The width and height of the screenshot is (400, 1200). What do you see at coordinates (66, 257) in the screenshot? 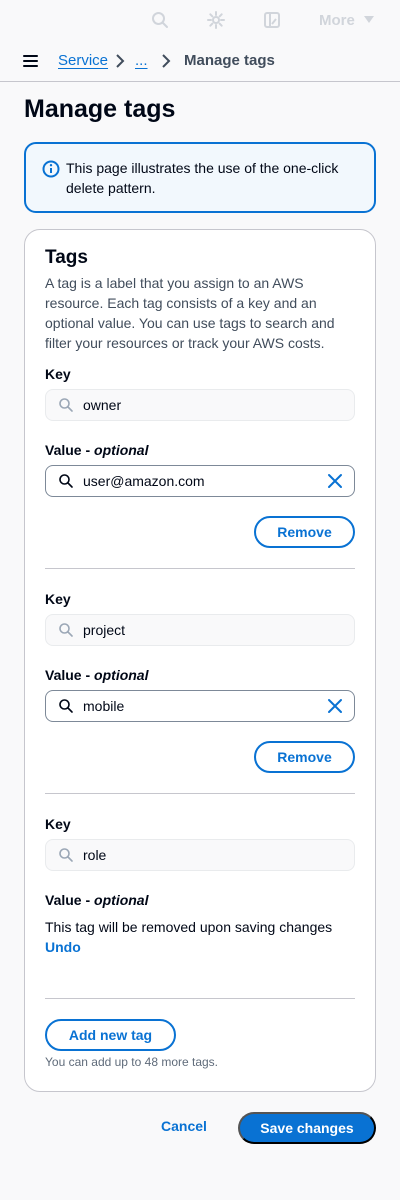
I see `tags-title: Tags` at bounding box center [66, 257].